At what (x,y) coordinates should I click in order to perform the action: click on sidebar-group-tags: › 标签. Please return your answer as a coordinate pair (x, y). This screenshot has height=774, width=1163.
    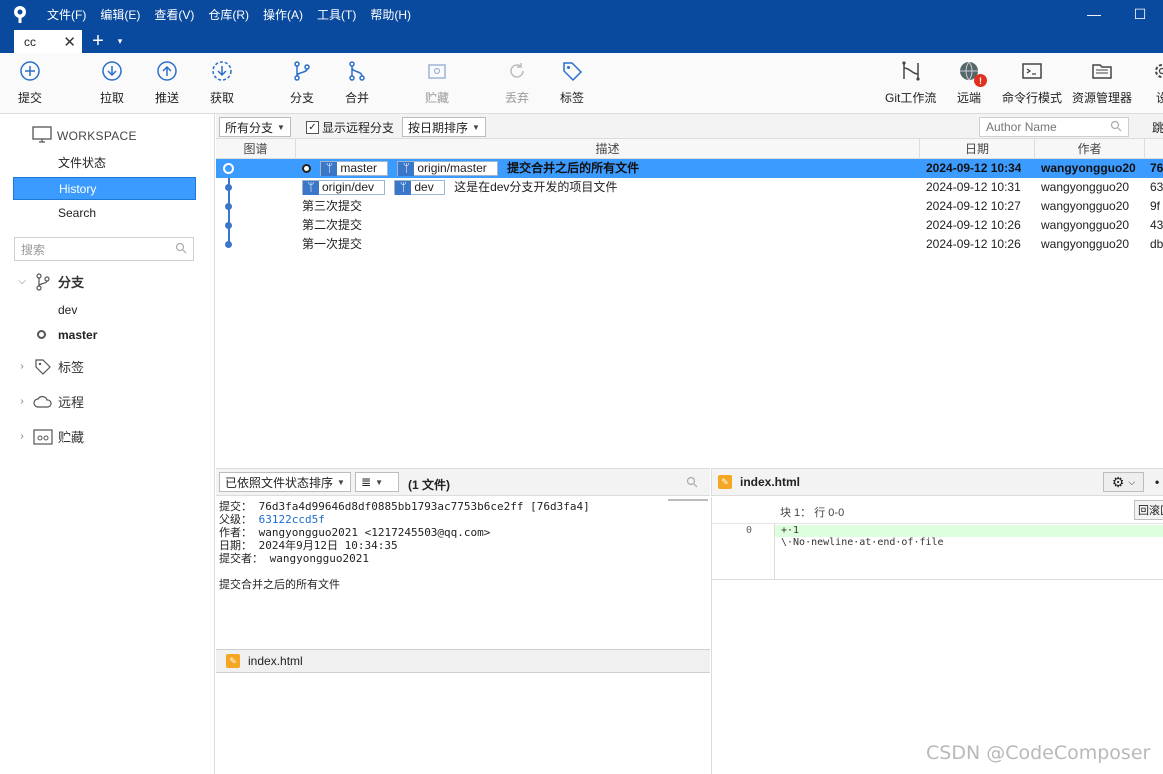
    Looking at the image, I should click on (42, 366).